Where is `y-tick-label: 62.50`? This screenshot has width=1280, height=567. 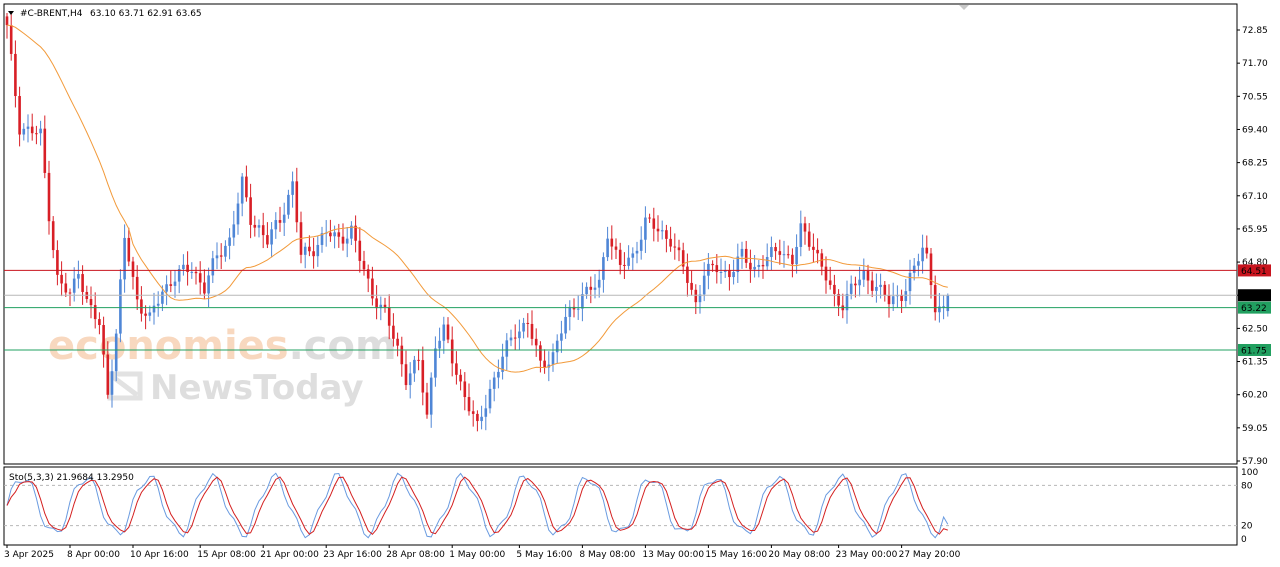
y-tick-label: 62.50 is located at coordinates (1255, 329).